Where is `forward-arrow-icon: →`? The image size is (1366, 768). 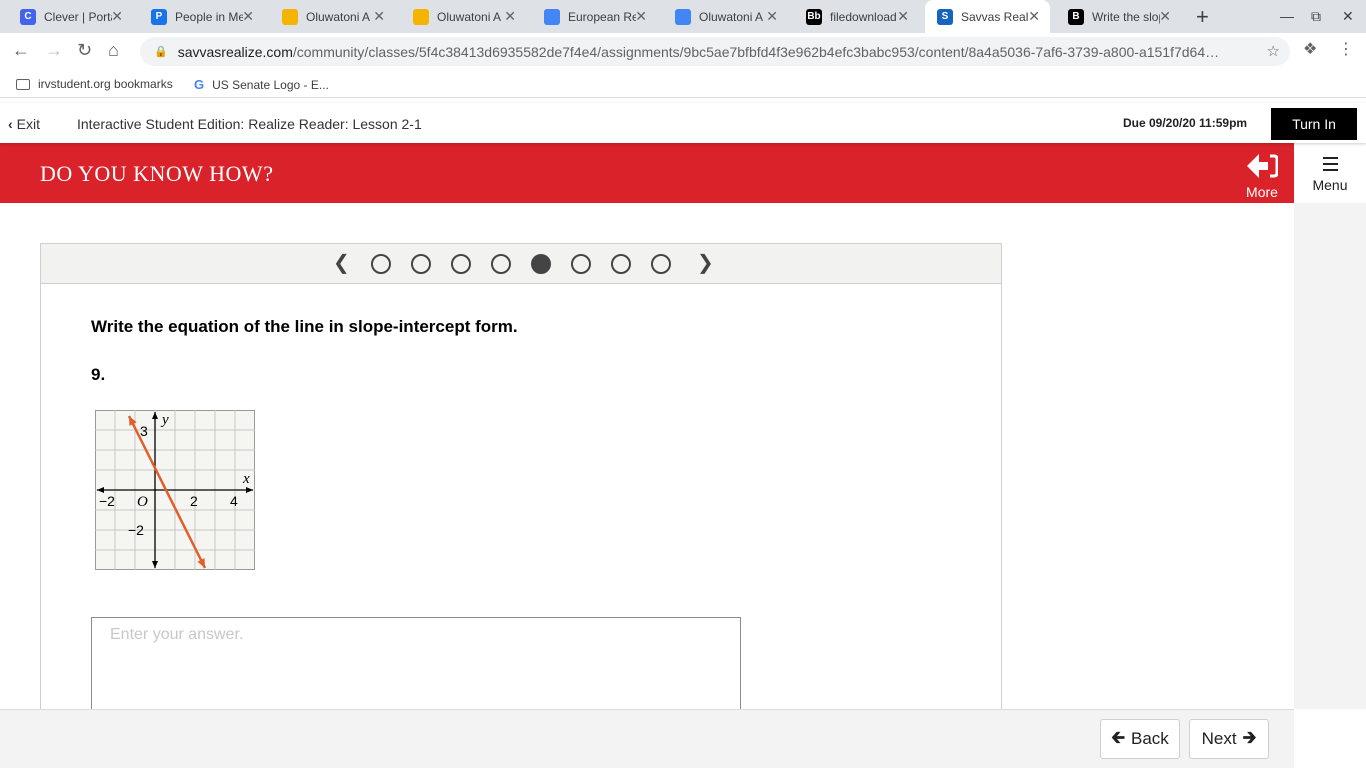 forward-arrow-icon: → is located at coordinates (54, 50).